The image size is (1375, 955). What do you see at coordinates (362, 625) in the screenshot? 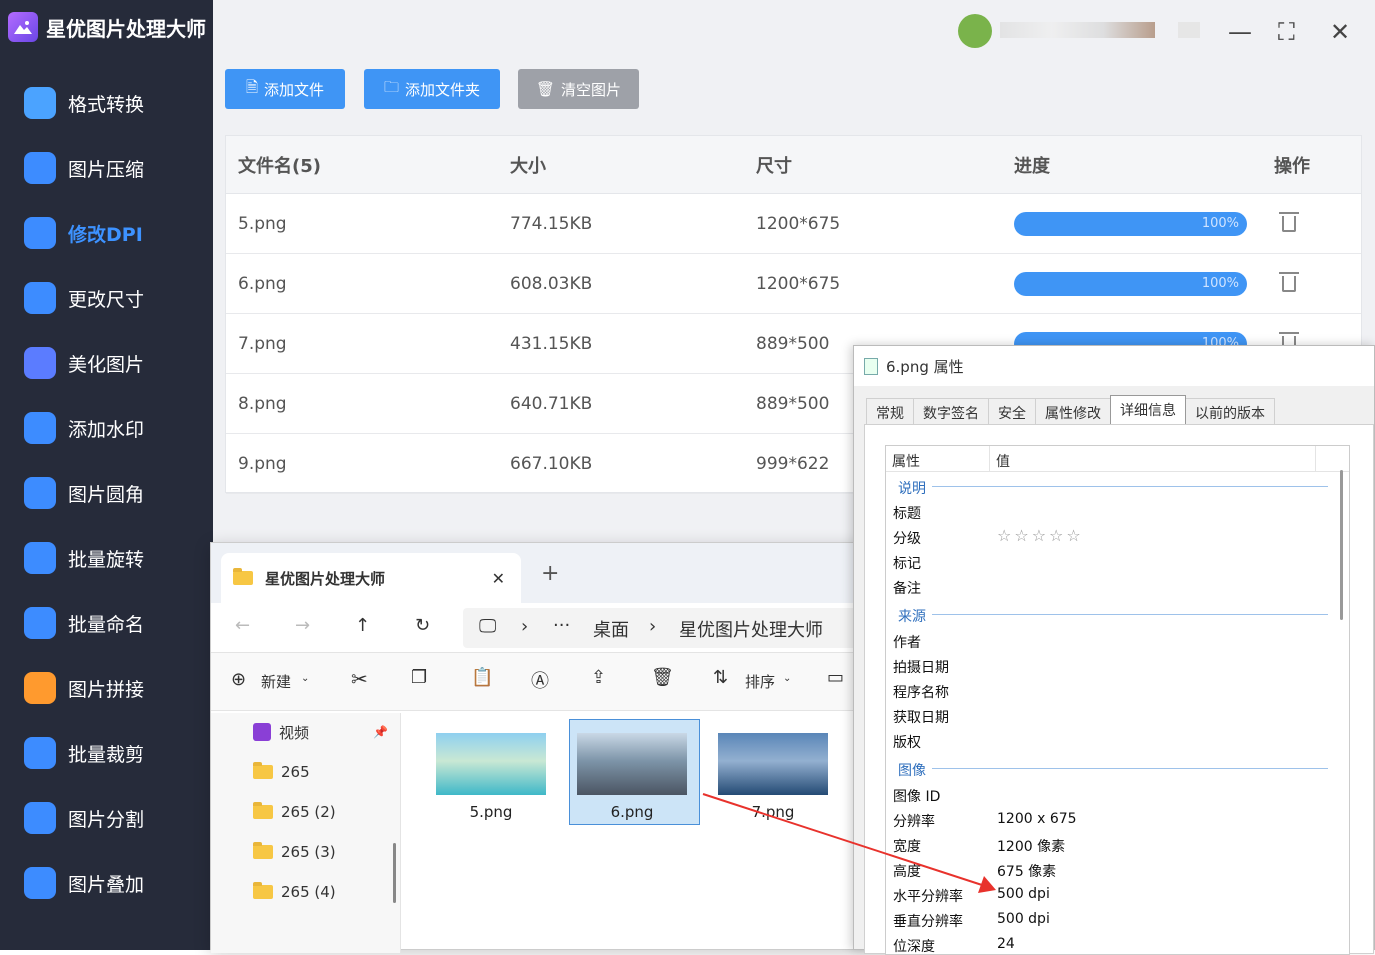
I see `up-icon: ↑` at bounding box center [362, 625].